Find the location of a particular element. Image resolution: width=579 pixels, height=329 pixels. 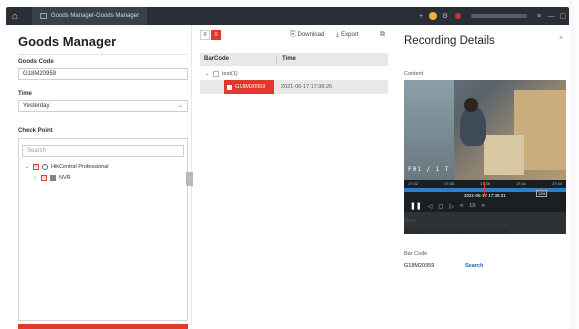

tree-node-hikcentral: ⌄ ✓ HikCentral Professional is located at coordinates (66, 167).